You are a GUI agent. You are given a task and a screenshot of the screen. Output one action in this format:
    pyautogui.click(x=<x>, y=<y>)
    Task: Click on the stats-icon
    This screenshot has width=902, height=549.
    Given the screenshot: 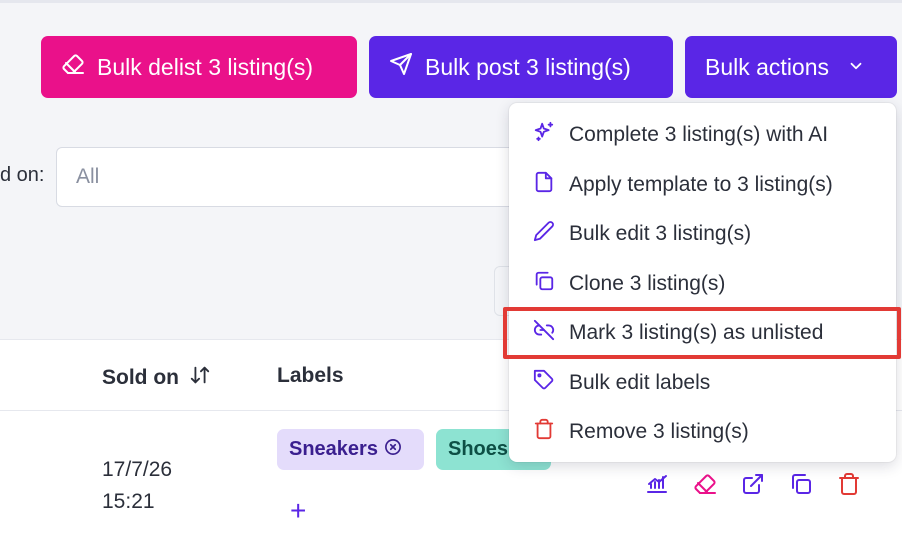 What is the action you would take?
    pyautogui.click(x=657, y=484)
    